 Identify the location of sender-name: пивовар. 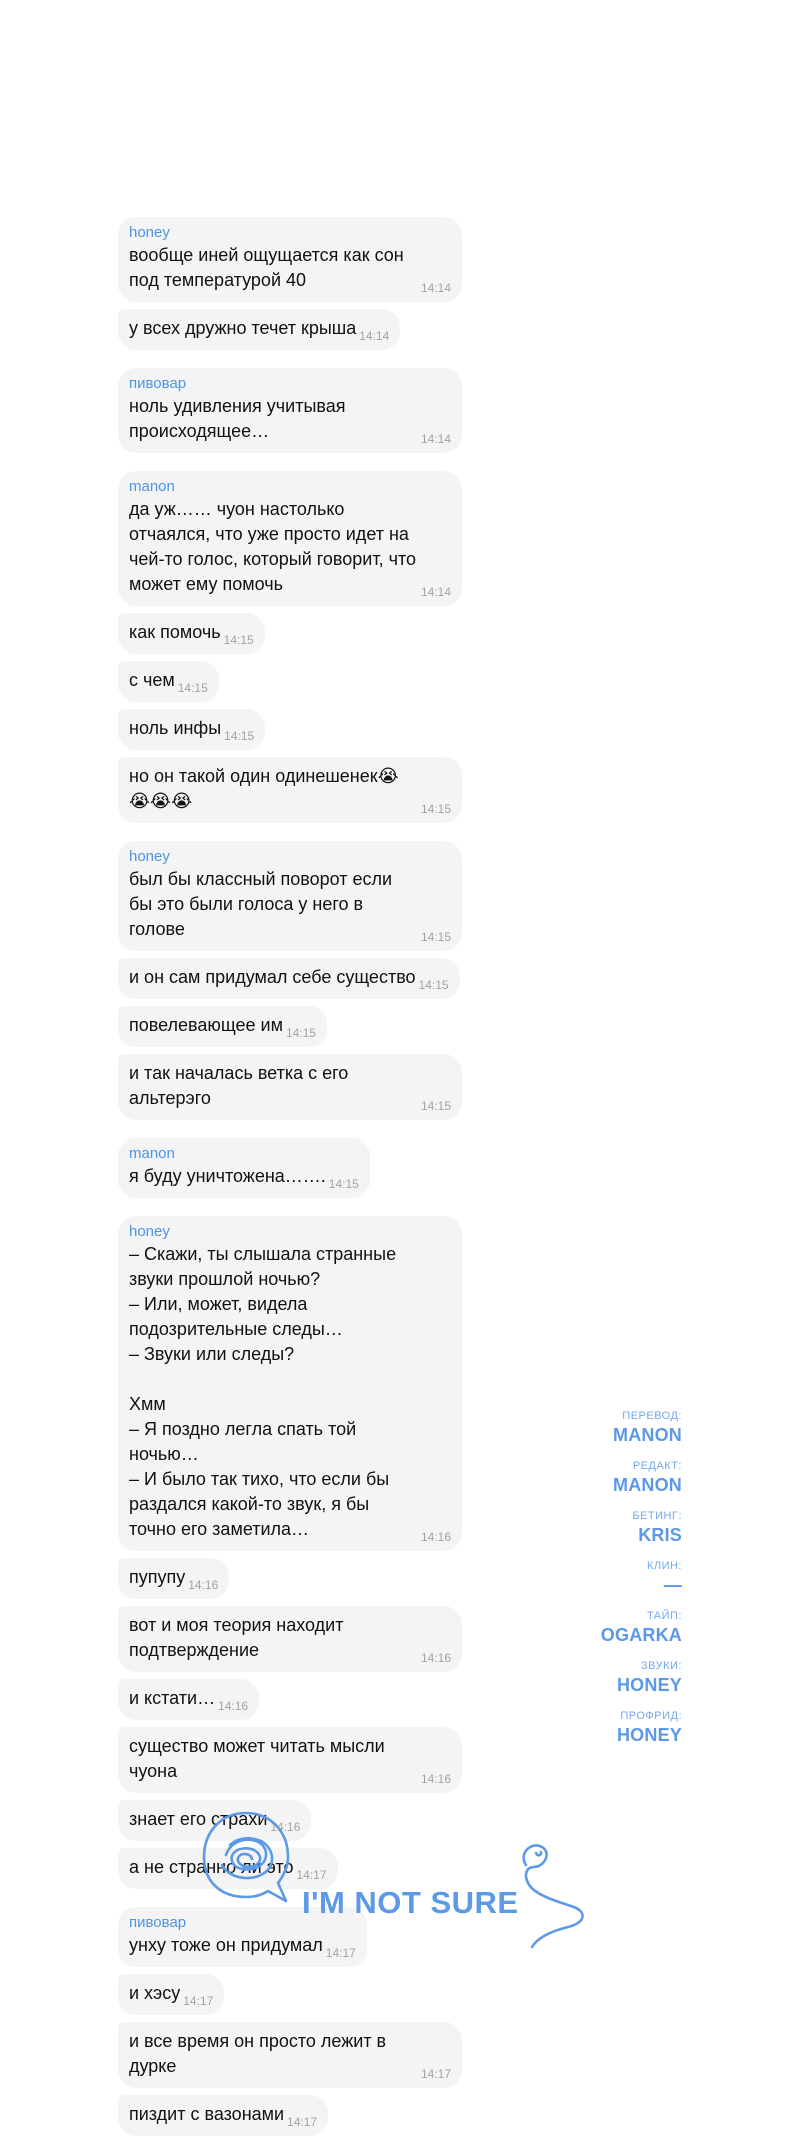
(273, 384).